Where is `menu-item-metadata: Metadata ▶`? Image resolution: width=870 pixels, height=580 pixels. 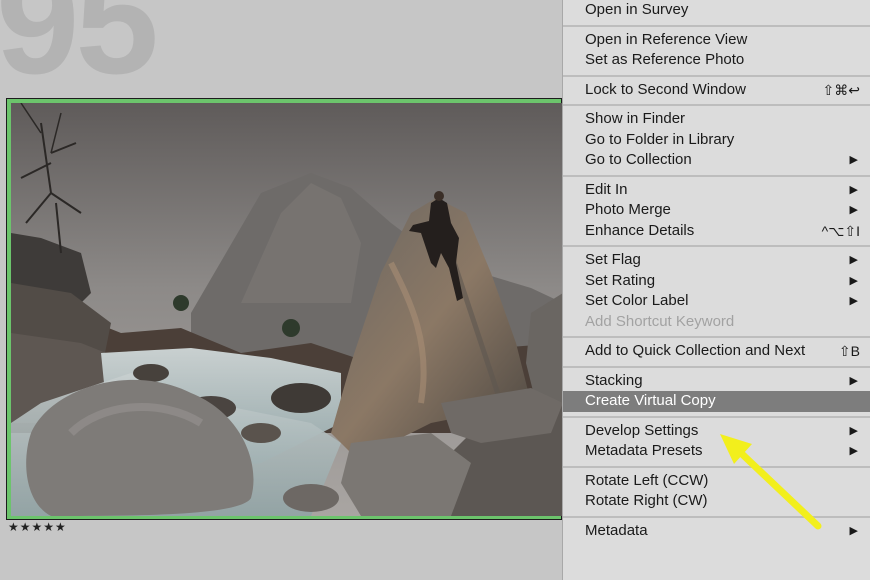 menu-item-metadata: Metadata ▶ is located at coordinates (716, 531).